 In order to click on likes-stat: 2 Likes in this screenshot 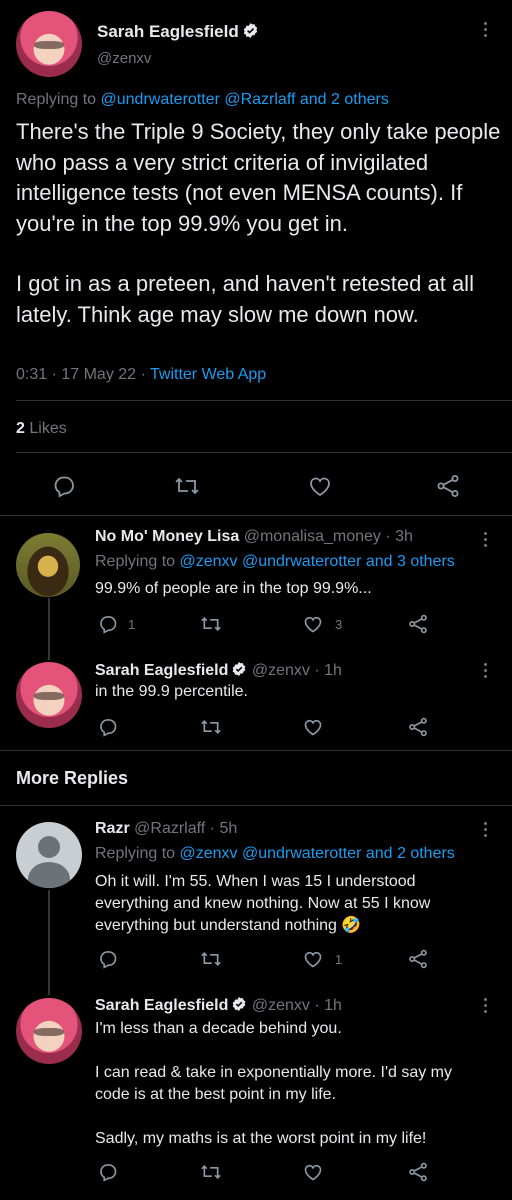, I will do `click(41, 429)`.